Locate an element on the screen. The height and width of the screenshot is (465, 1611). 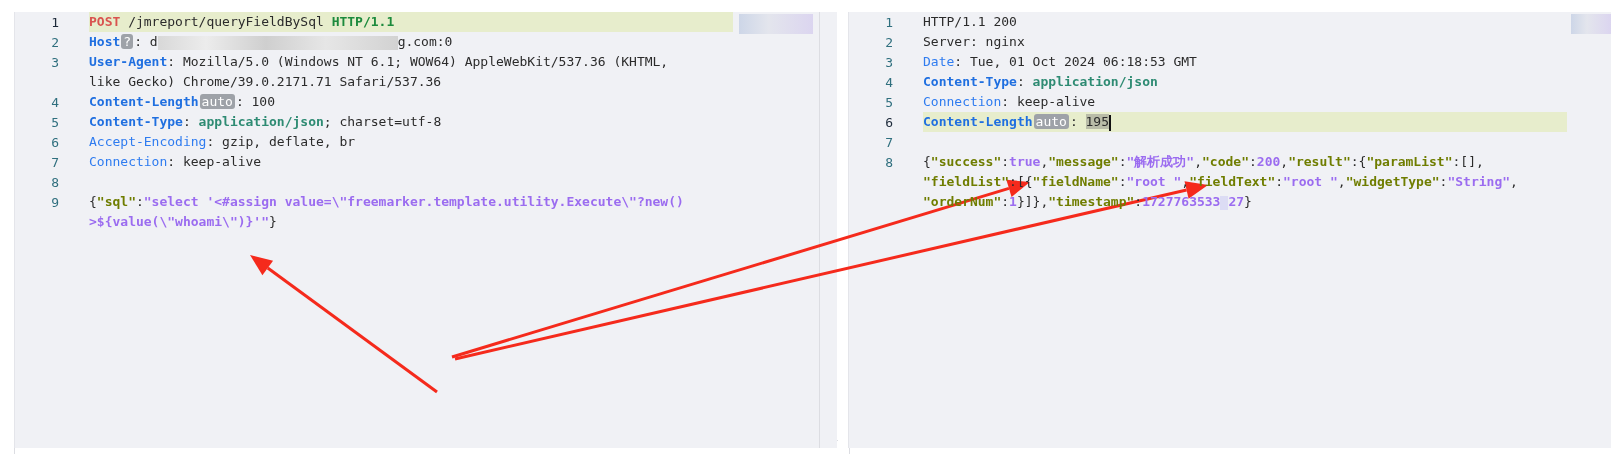
line-number: 9 is located at coordinates (54, 202).